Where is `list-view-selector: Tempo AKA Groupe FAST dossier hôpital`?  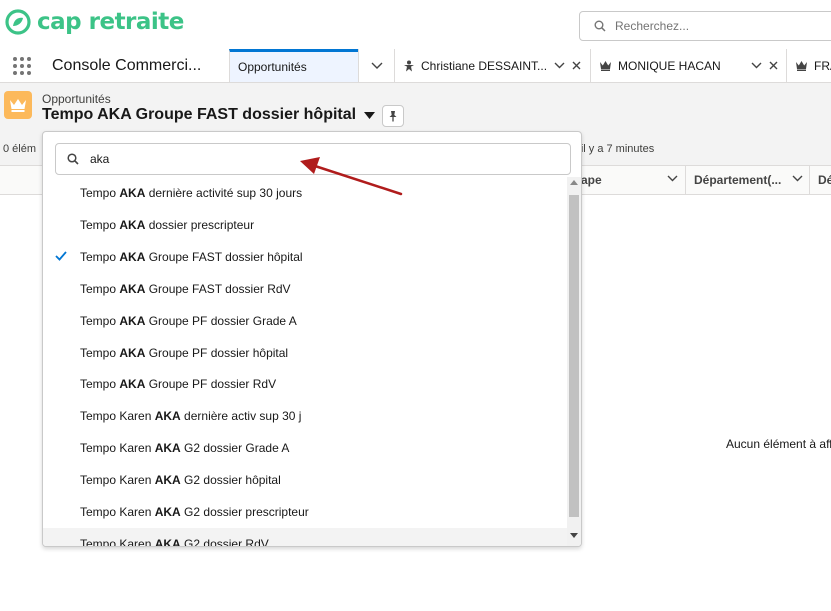
list-view-selector: Tempo AKA Groupe FAST dossier hôpital is located at coordinates (209, 115).